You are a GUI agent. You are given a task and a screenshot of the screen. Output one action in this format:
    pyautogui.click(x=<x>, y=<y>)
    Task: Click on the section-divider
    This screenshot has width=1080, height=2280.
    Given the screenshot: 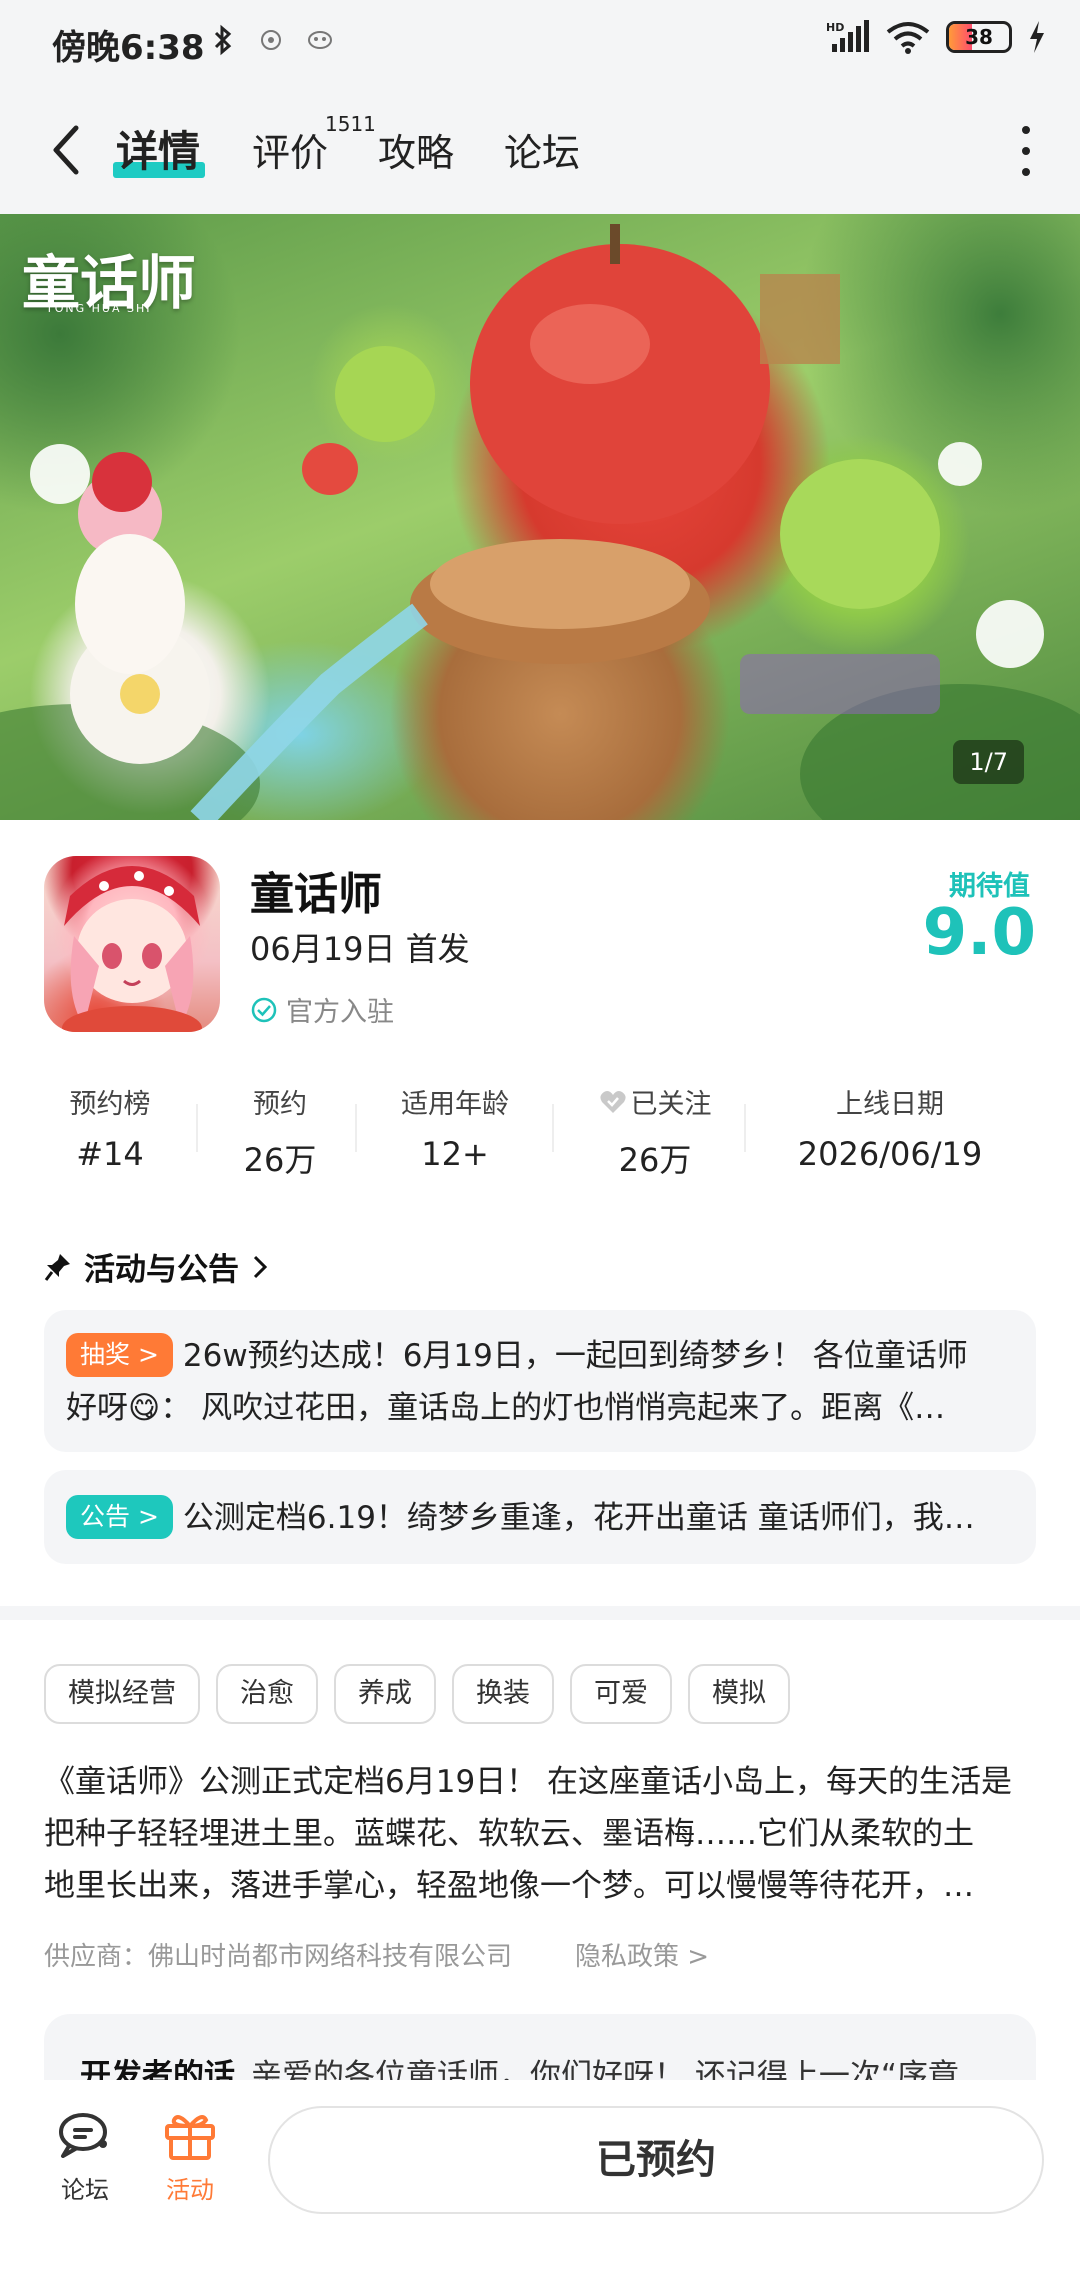 What is the action you would take?
    pyautogui.click(x=540, y=1613)
    